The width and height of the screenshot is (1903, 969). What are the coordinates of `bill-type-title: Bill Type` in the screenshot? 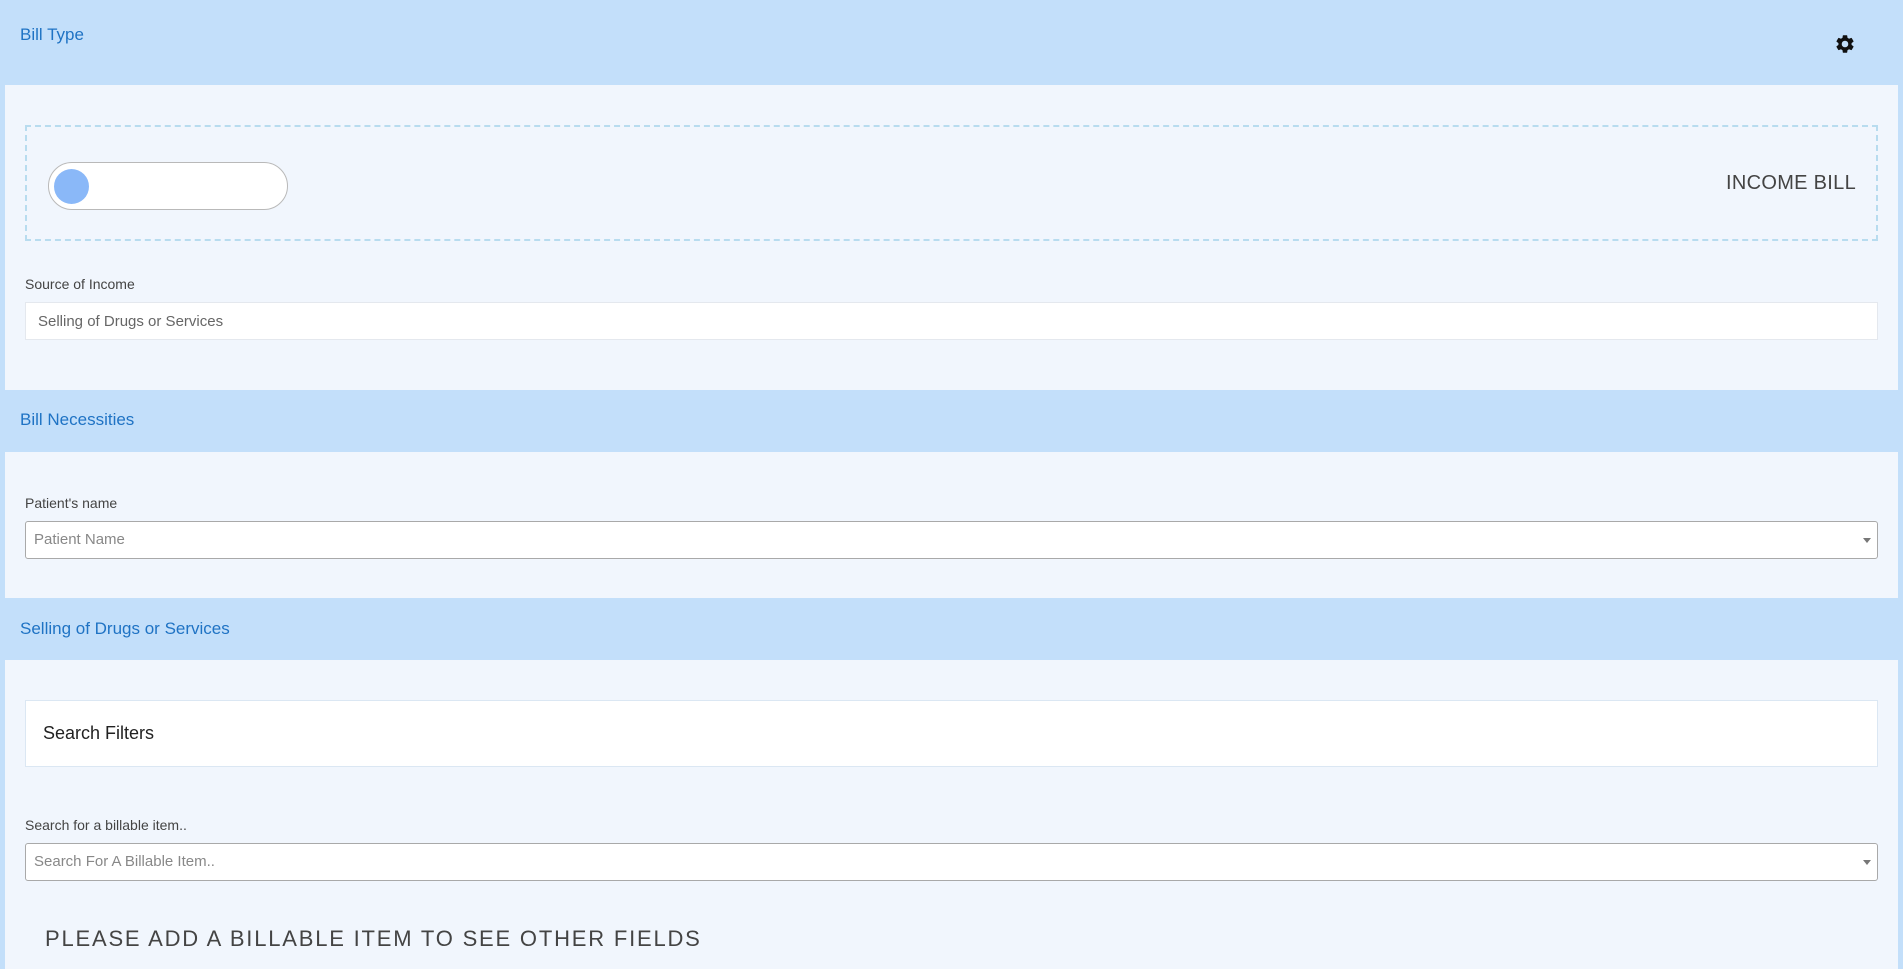 It's located at (52, 34).